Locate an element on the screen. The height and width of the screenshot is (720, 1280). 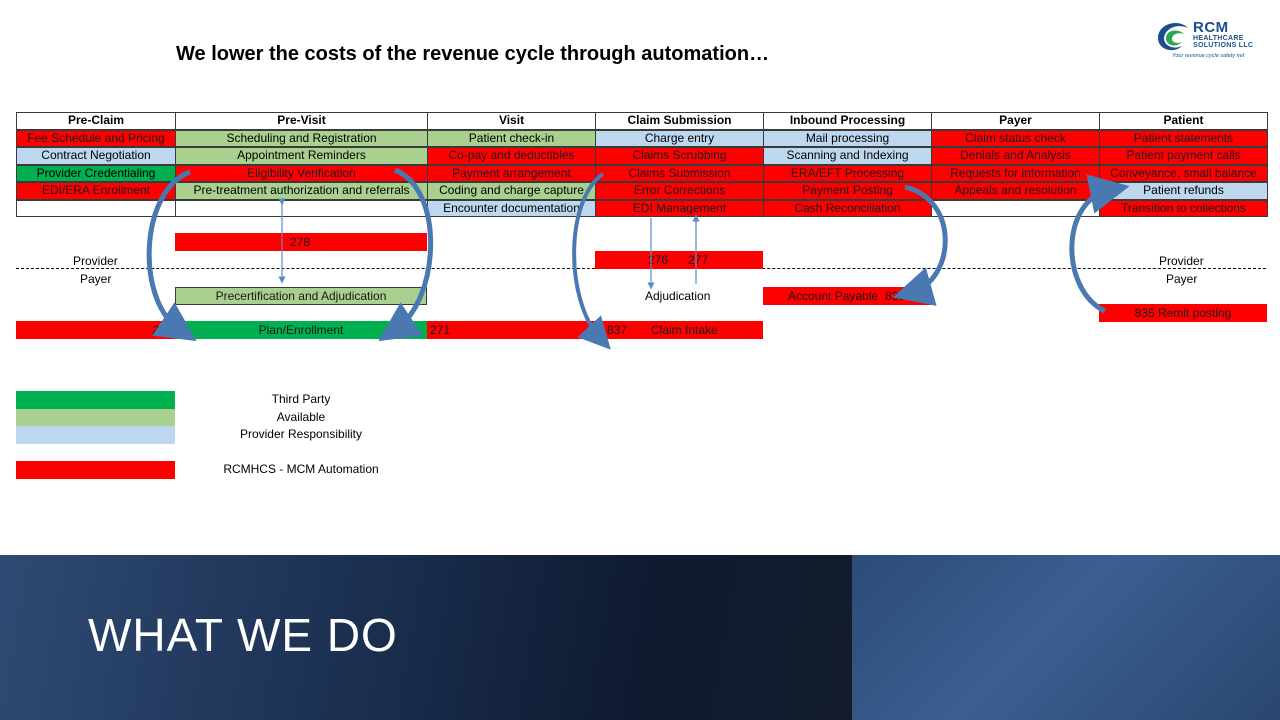
footer-title: WHAT WE DO is located at coordinates (243, 635).